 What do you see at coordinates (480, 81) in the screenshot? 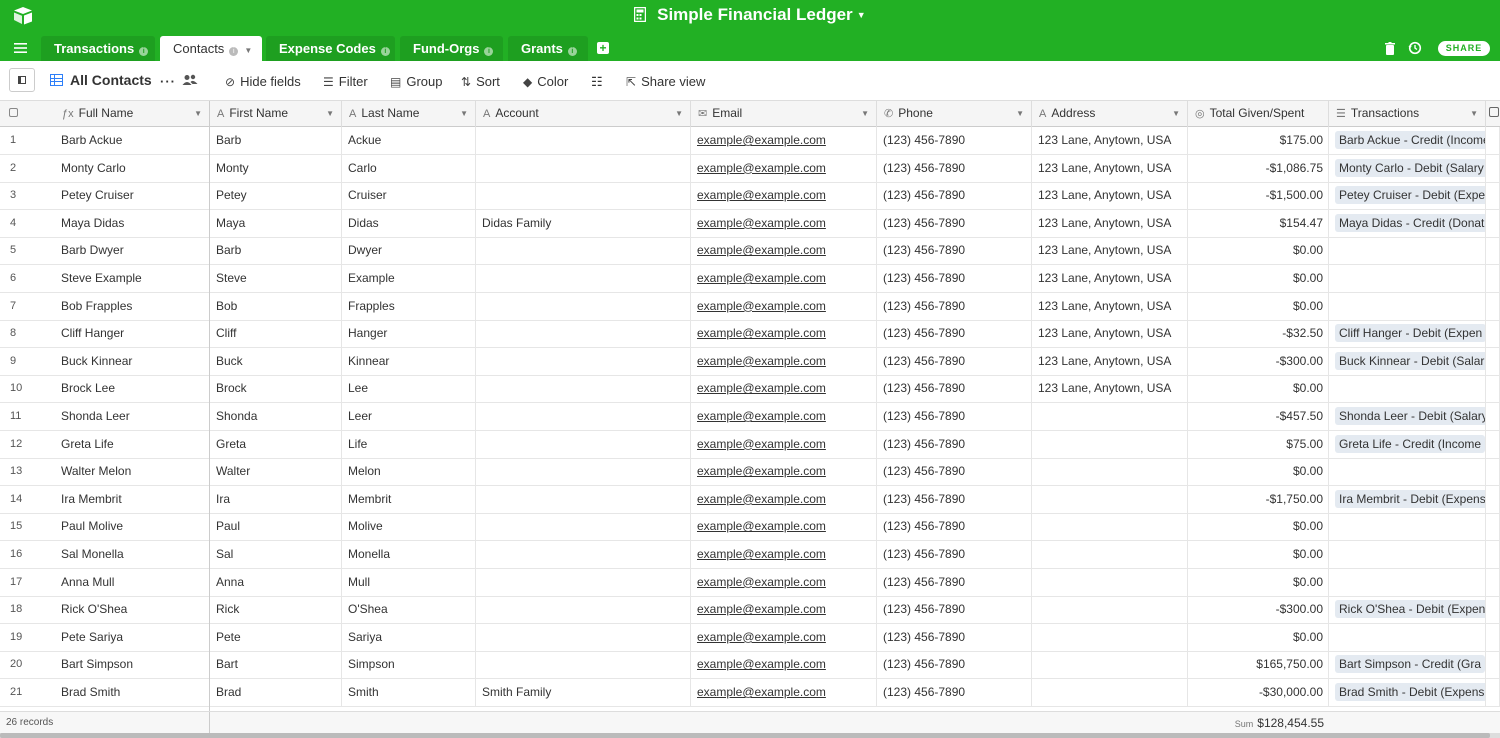
I see `sort-button: ⇅ Sort` at bounding box center [480, 81].